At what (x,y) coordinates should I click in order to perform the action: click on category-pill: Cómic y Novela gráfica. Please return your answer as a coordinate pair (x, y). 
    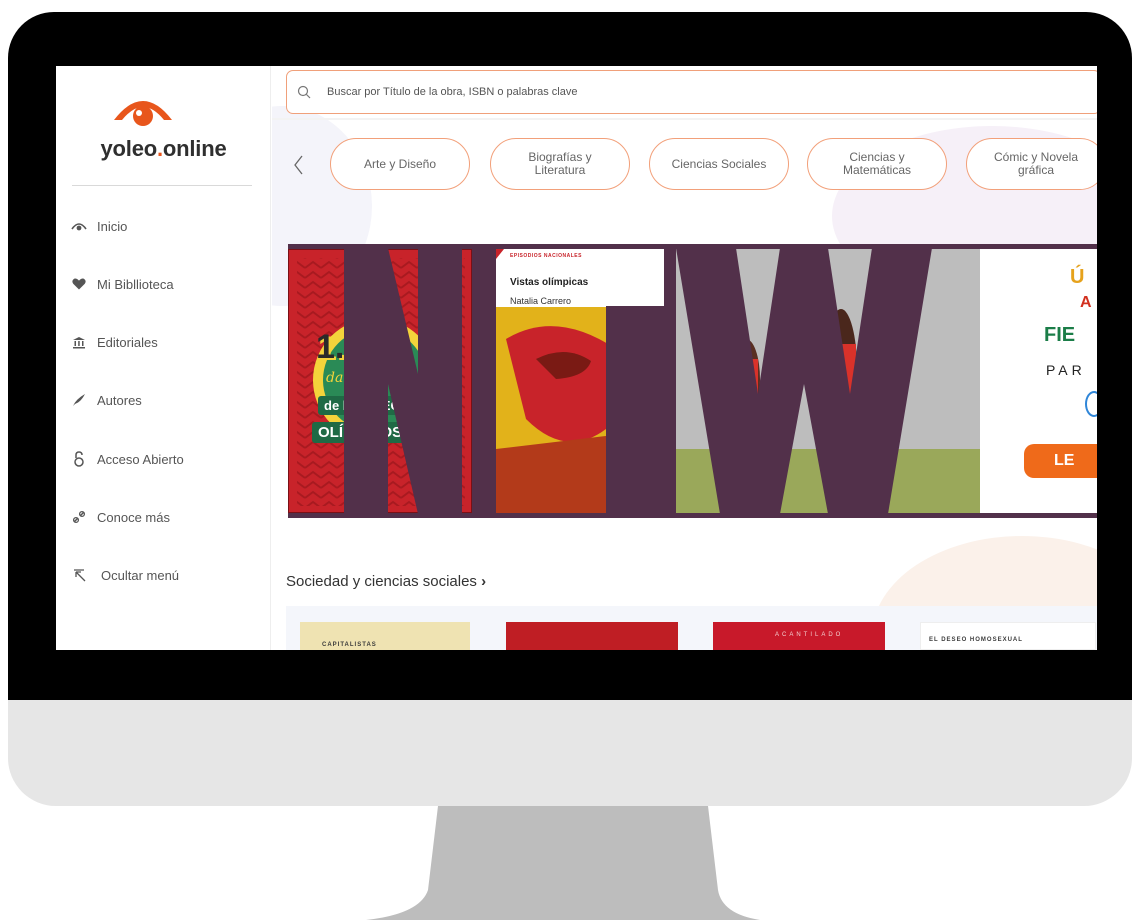
    Looking at the image, I should click on (1031, 164).